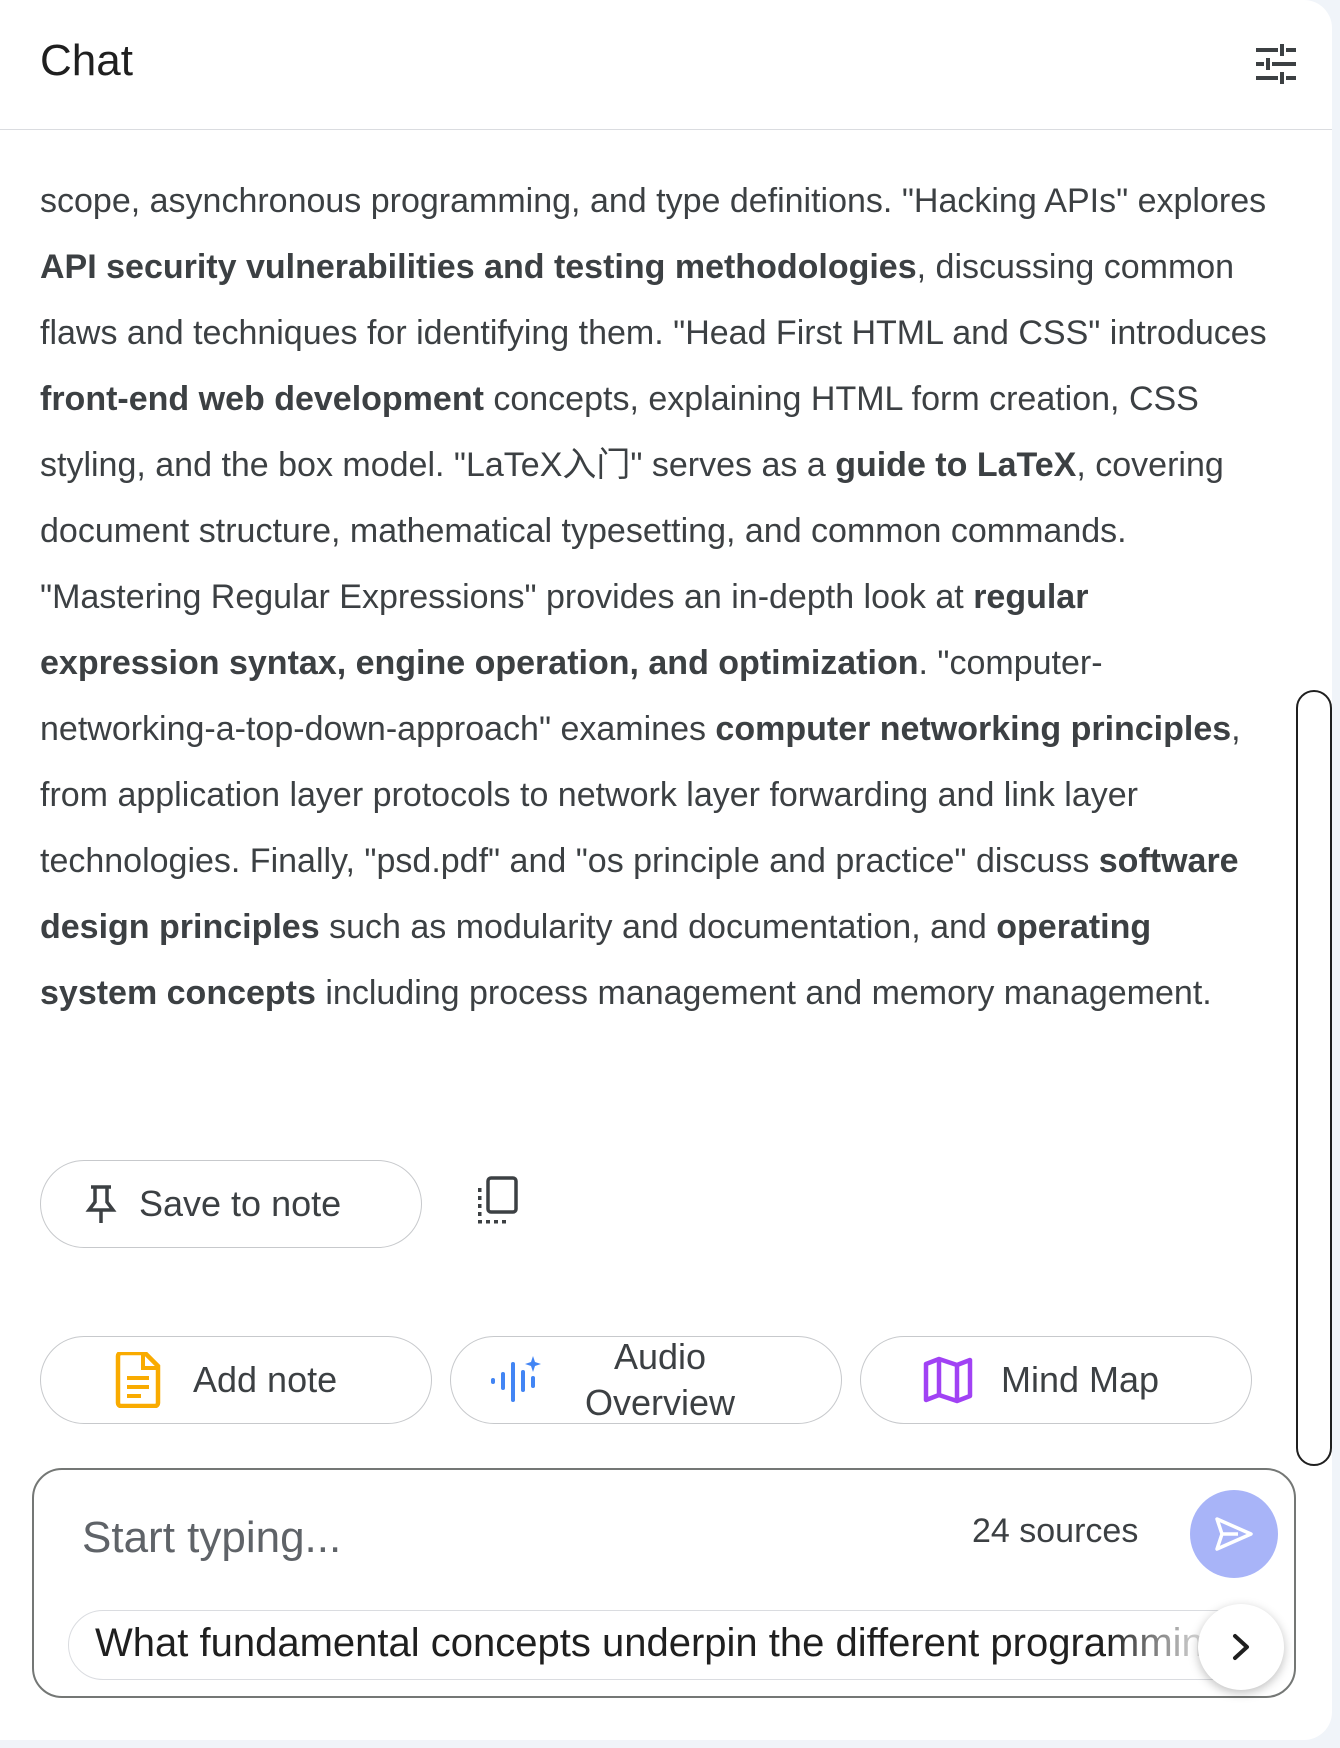 This screenshot has width=1340, height=1748. What do you see at coordinates (1055, 1531) in the screenshot?
I see `sources-count: 24 sources` at bounding box center [1055, 1531].